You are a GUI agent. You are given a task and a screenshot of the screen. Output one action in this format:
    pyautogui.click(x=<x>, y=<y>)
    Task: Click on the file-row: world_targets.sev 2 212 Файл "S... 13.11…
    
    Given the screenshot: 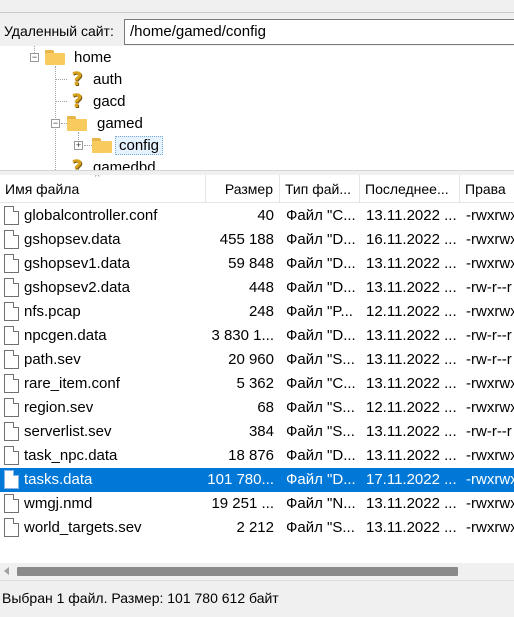 What is the action you would take?
    pyautogui.click(x=257, y=528)
    